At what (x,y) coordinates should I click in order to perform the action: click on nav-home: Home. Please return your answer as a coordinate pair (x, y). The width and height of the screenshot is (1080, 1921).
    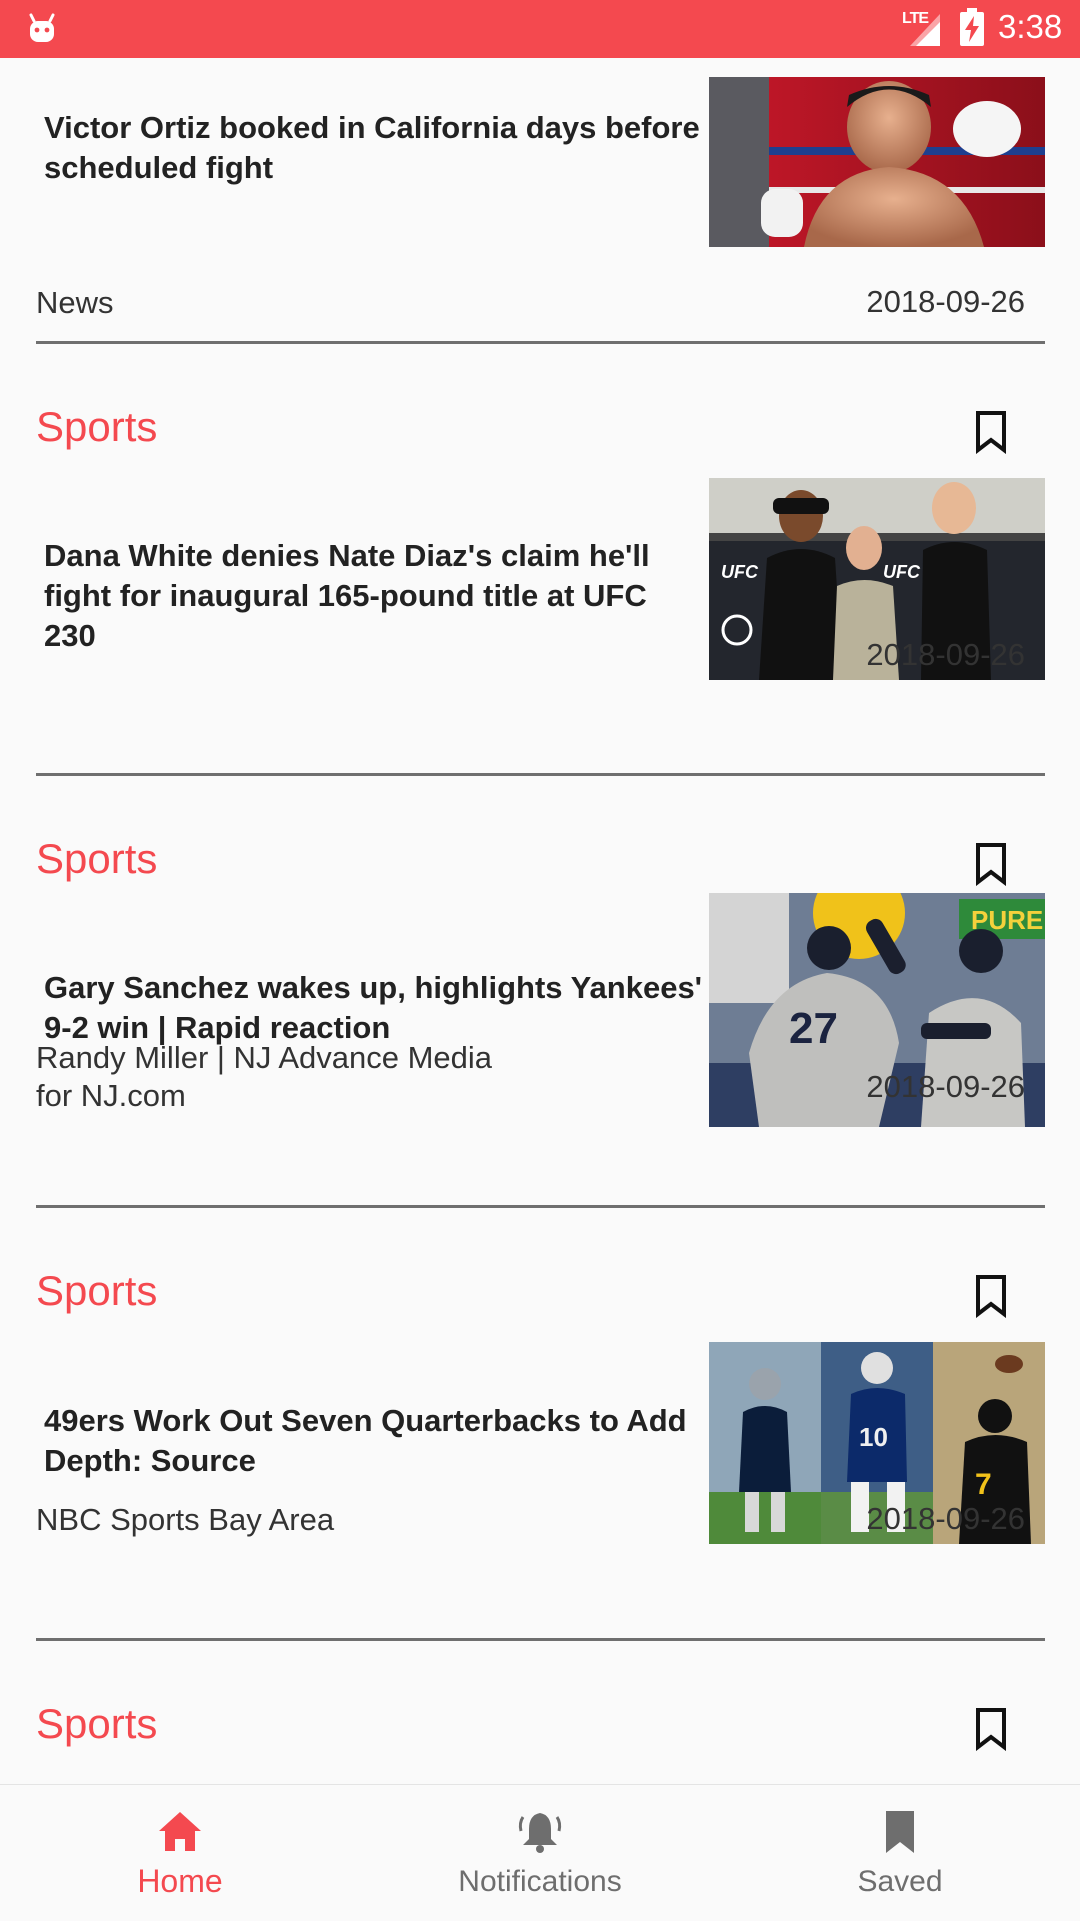
    Looking at the image, I should click on (180, 1853).